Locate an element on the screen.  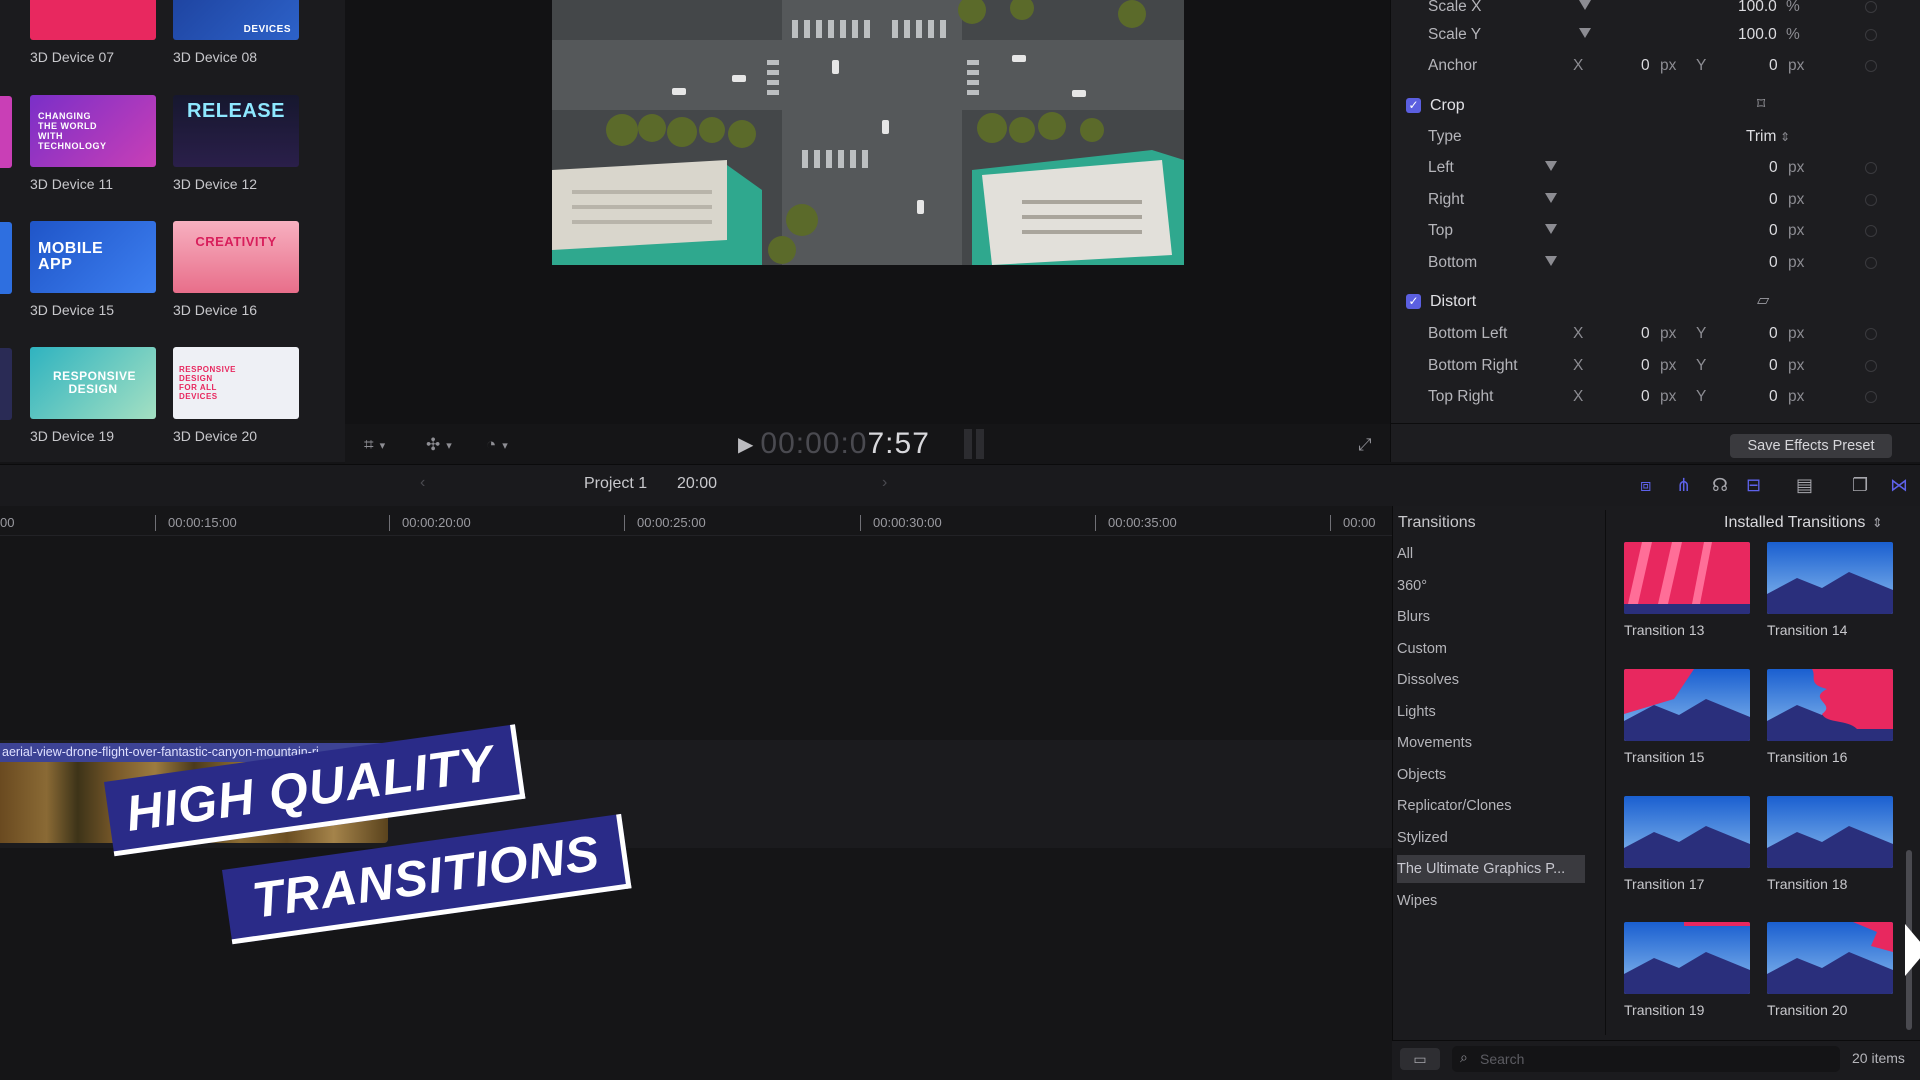
audio-waveform-icon: ⋔ is located at coordinates (1683, 485).